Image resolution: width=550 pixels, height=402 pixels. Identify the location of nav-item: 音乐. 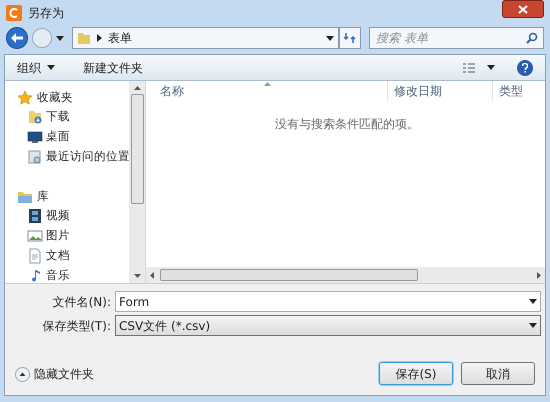
(73, 274).